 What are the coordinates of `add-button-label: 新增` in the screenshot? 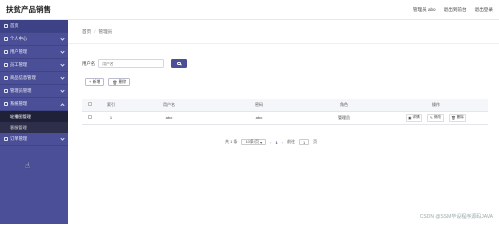 It's located at (96, 81).